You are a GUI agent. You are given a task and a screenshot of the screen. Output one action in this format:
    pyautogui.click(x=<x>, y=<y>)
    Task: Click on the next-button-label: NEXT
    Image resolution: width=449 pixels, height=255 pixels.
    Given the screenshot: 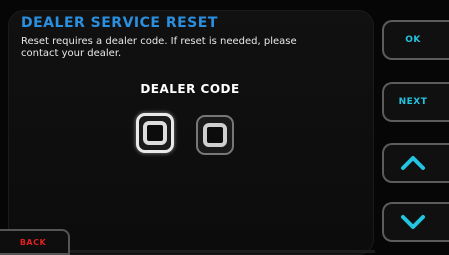 What is the action you would take?
    pyautogui.click(x=413, y=102)
    